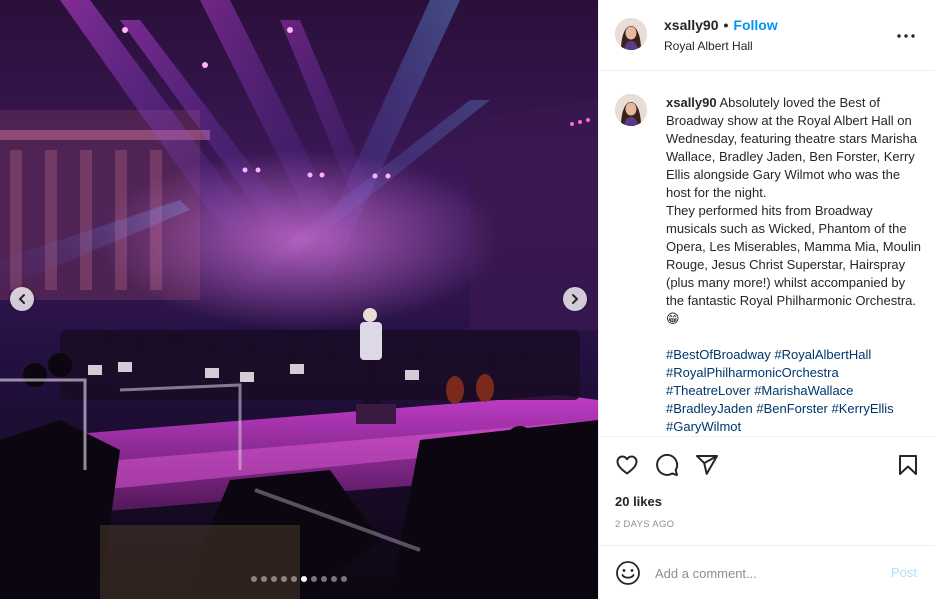 This screenshot has height=599, width=935. Describe the element at coordinates (822, 354) in the screenshot. I see `hashtag-link: #RoyalAlbertHall` at that location.